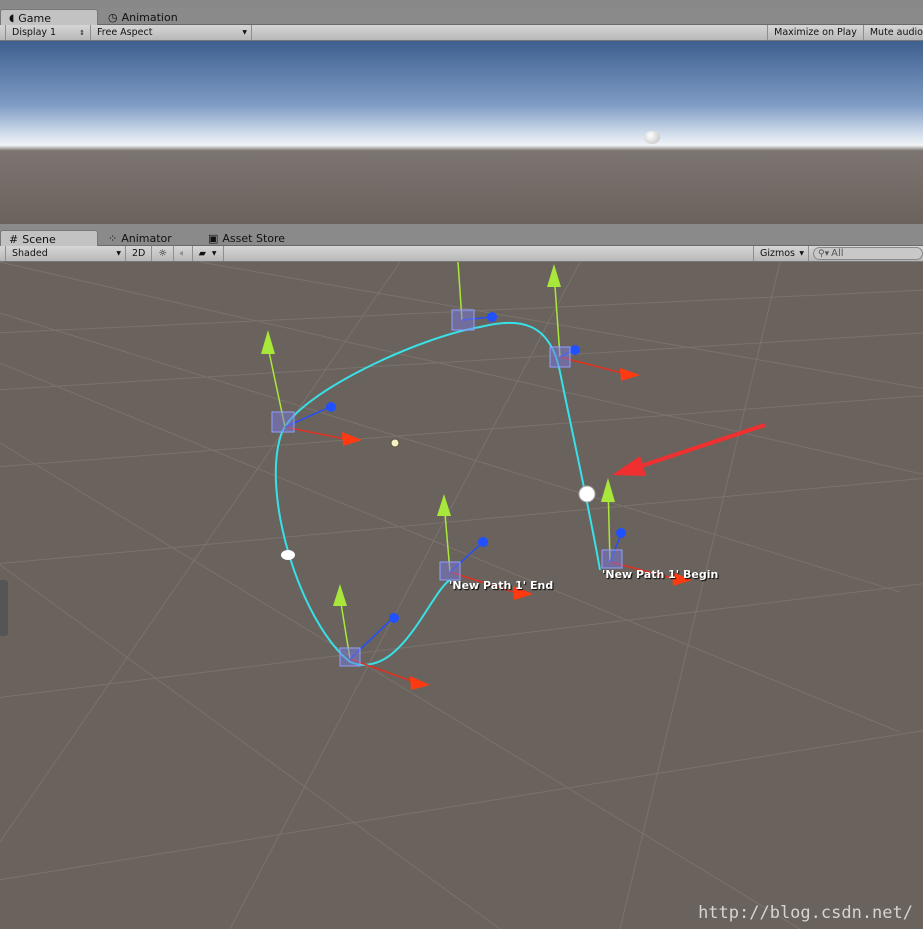 Image resolution: width=923 pixels, height=929 pixels. I want to click on y-axis-arrows, so click(438, 435).